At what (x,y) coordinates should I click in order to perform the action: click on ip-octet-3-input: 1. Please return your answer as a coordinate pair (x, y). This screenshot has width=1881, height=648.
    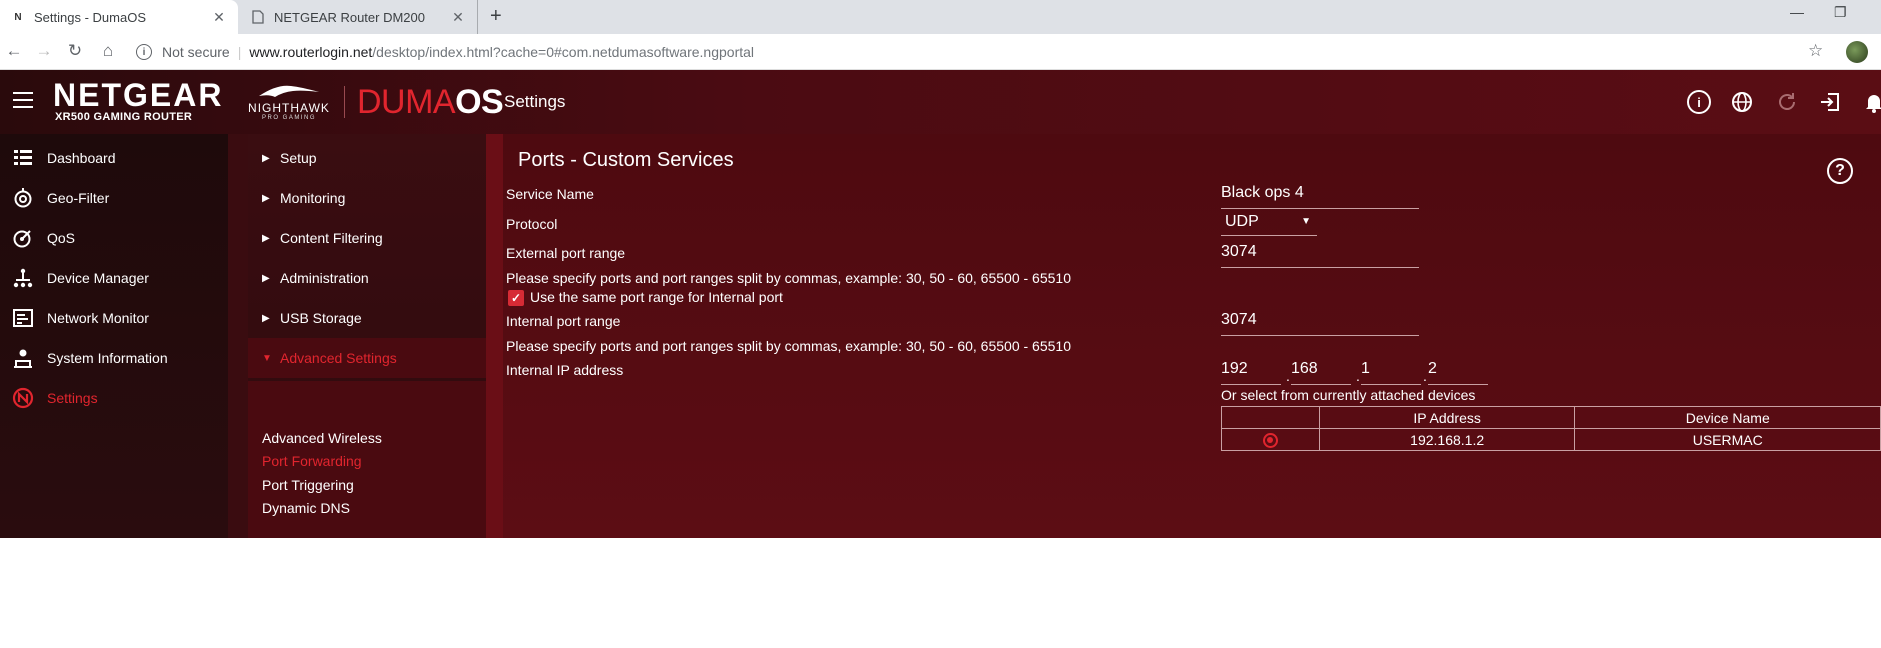
    Looking at the image, I should click on (1391, 372).